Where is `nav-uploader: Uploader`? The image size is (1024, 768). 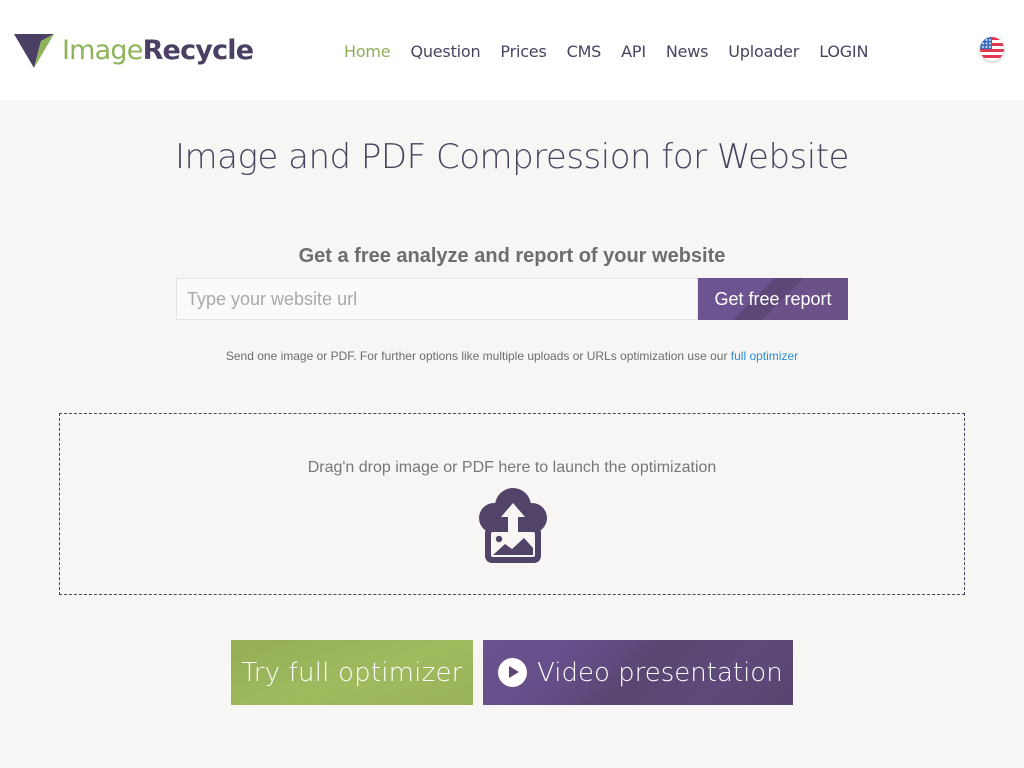 nav-uploader: Uploader is located at coordinates (763, 52).